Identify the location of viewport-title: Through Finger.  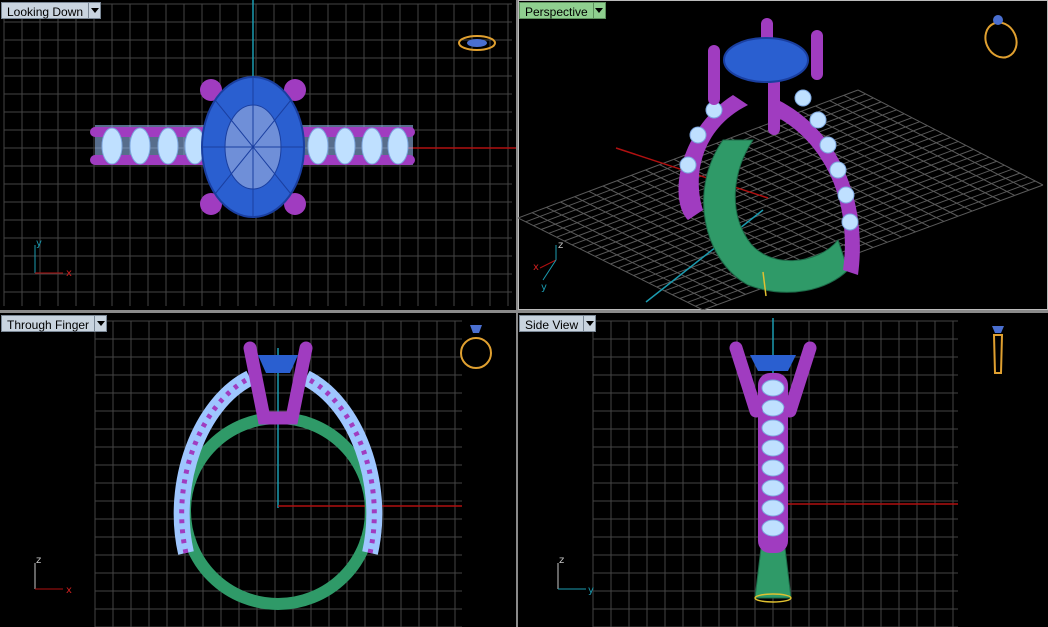
(48, 323).